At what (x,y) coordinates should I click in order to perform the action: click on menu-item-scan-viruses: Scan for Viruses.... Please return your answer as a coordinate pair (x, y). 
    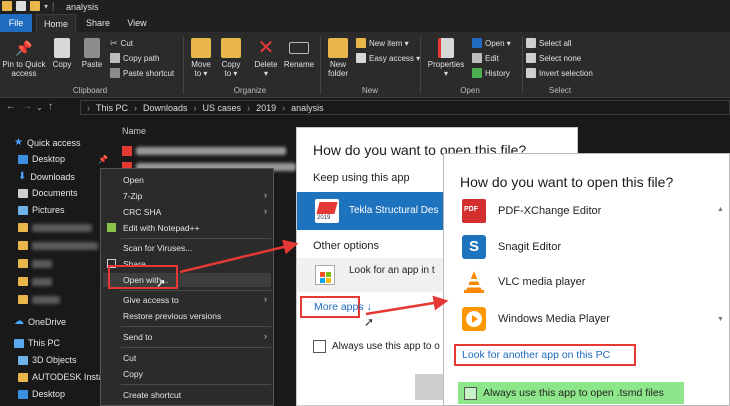
    Looking at the image, I should click on (157, 248).